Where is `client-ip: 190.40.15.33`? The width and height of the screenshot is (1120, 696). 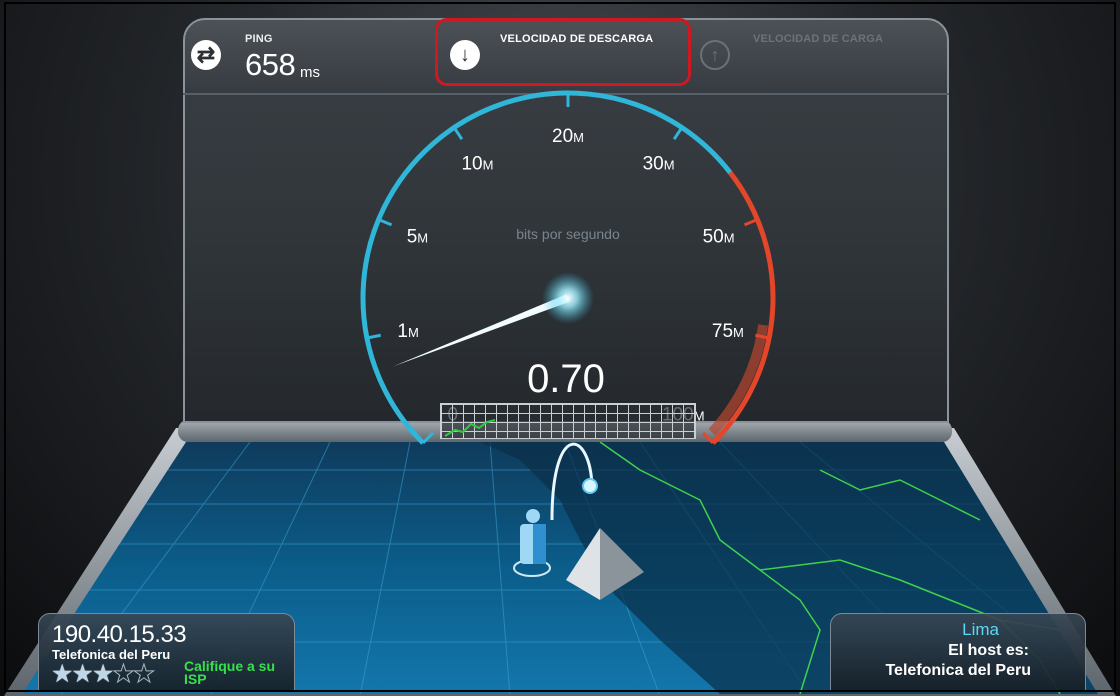 client-ip: 190.40.15.33 is located at coordinates (119, 634).